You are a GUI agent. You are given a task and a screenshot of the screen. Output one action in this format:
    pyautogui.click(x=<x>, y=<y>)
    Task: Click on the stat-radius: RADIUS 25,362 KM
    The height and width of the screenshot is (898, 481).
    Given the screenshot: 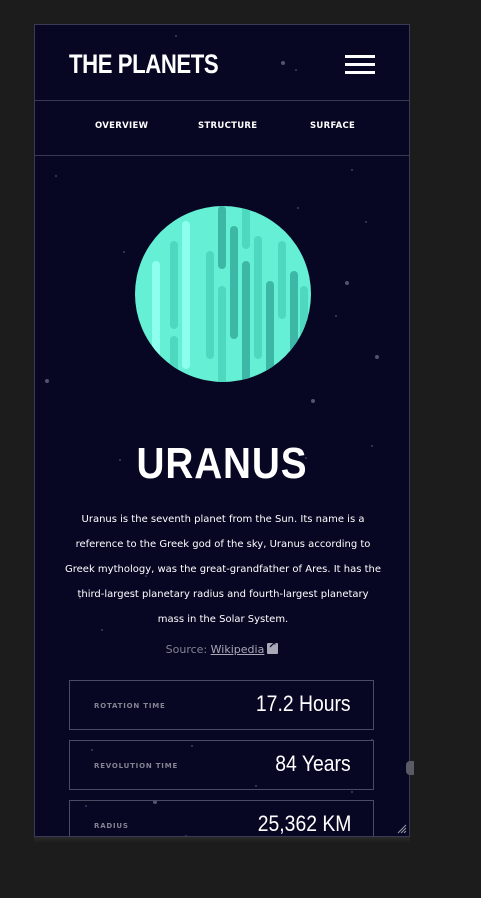 What is the action you would take?
    pyautogui.click(x=221, y=818)
    